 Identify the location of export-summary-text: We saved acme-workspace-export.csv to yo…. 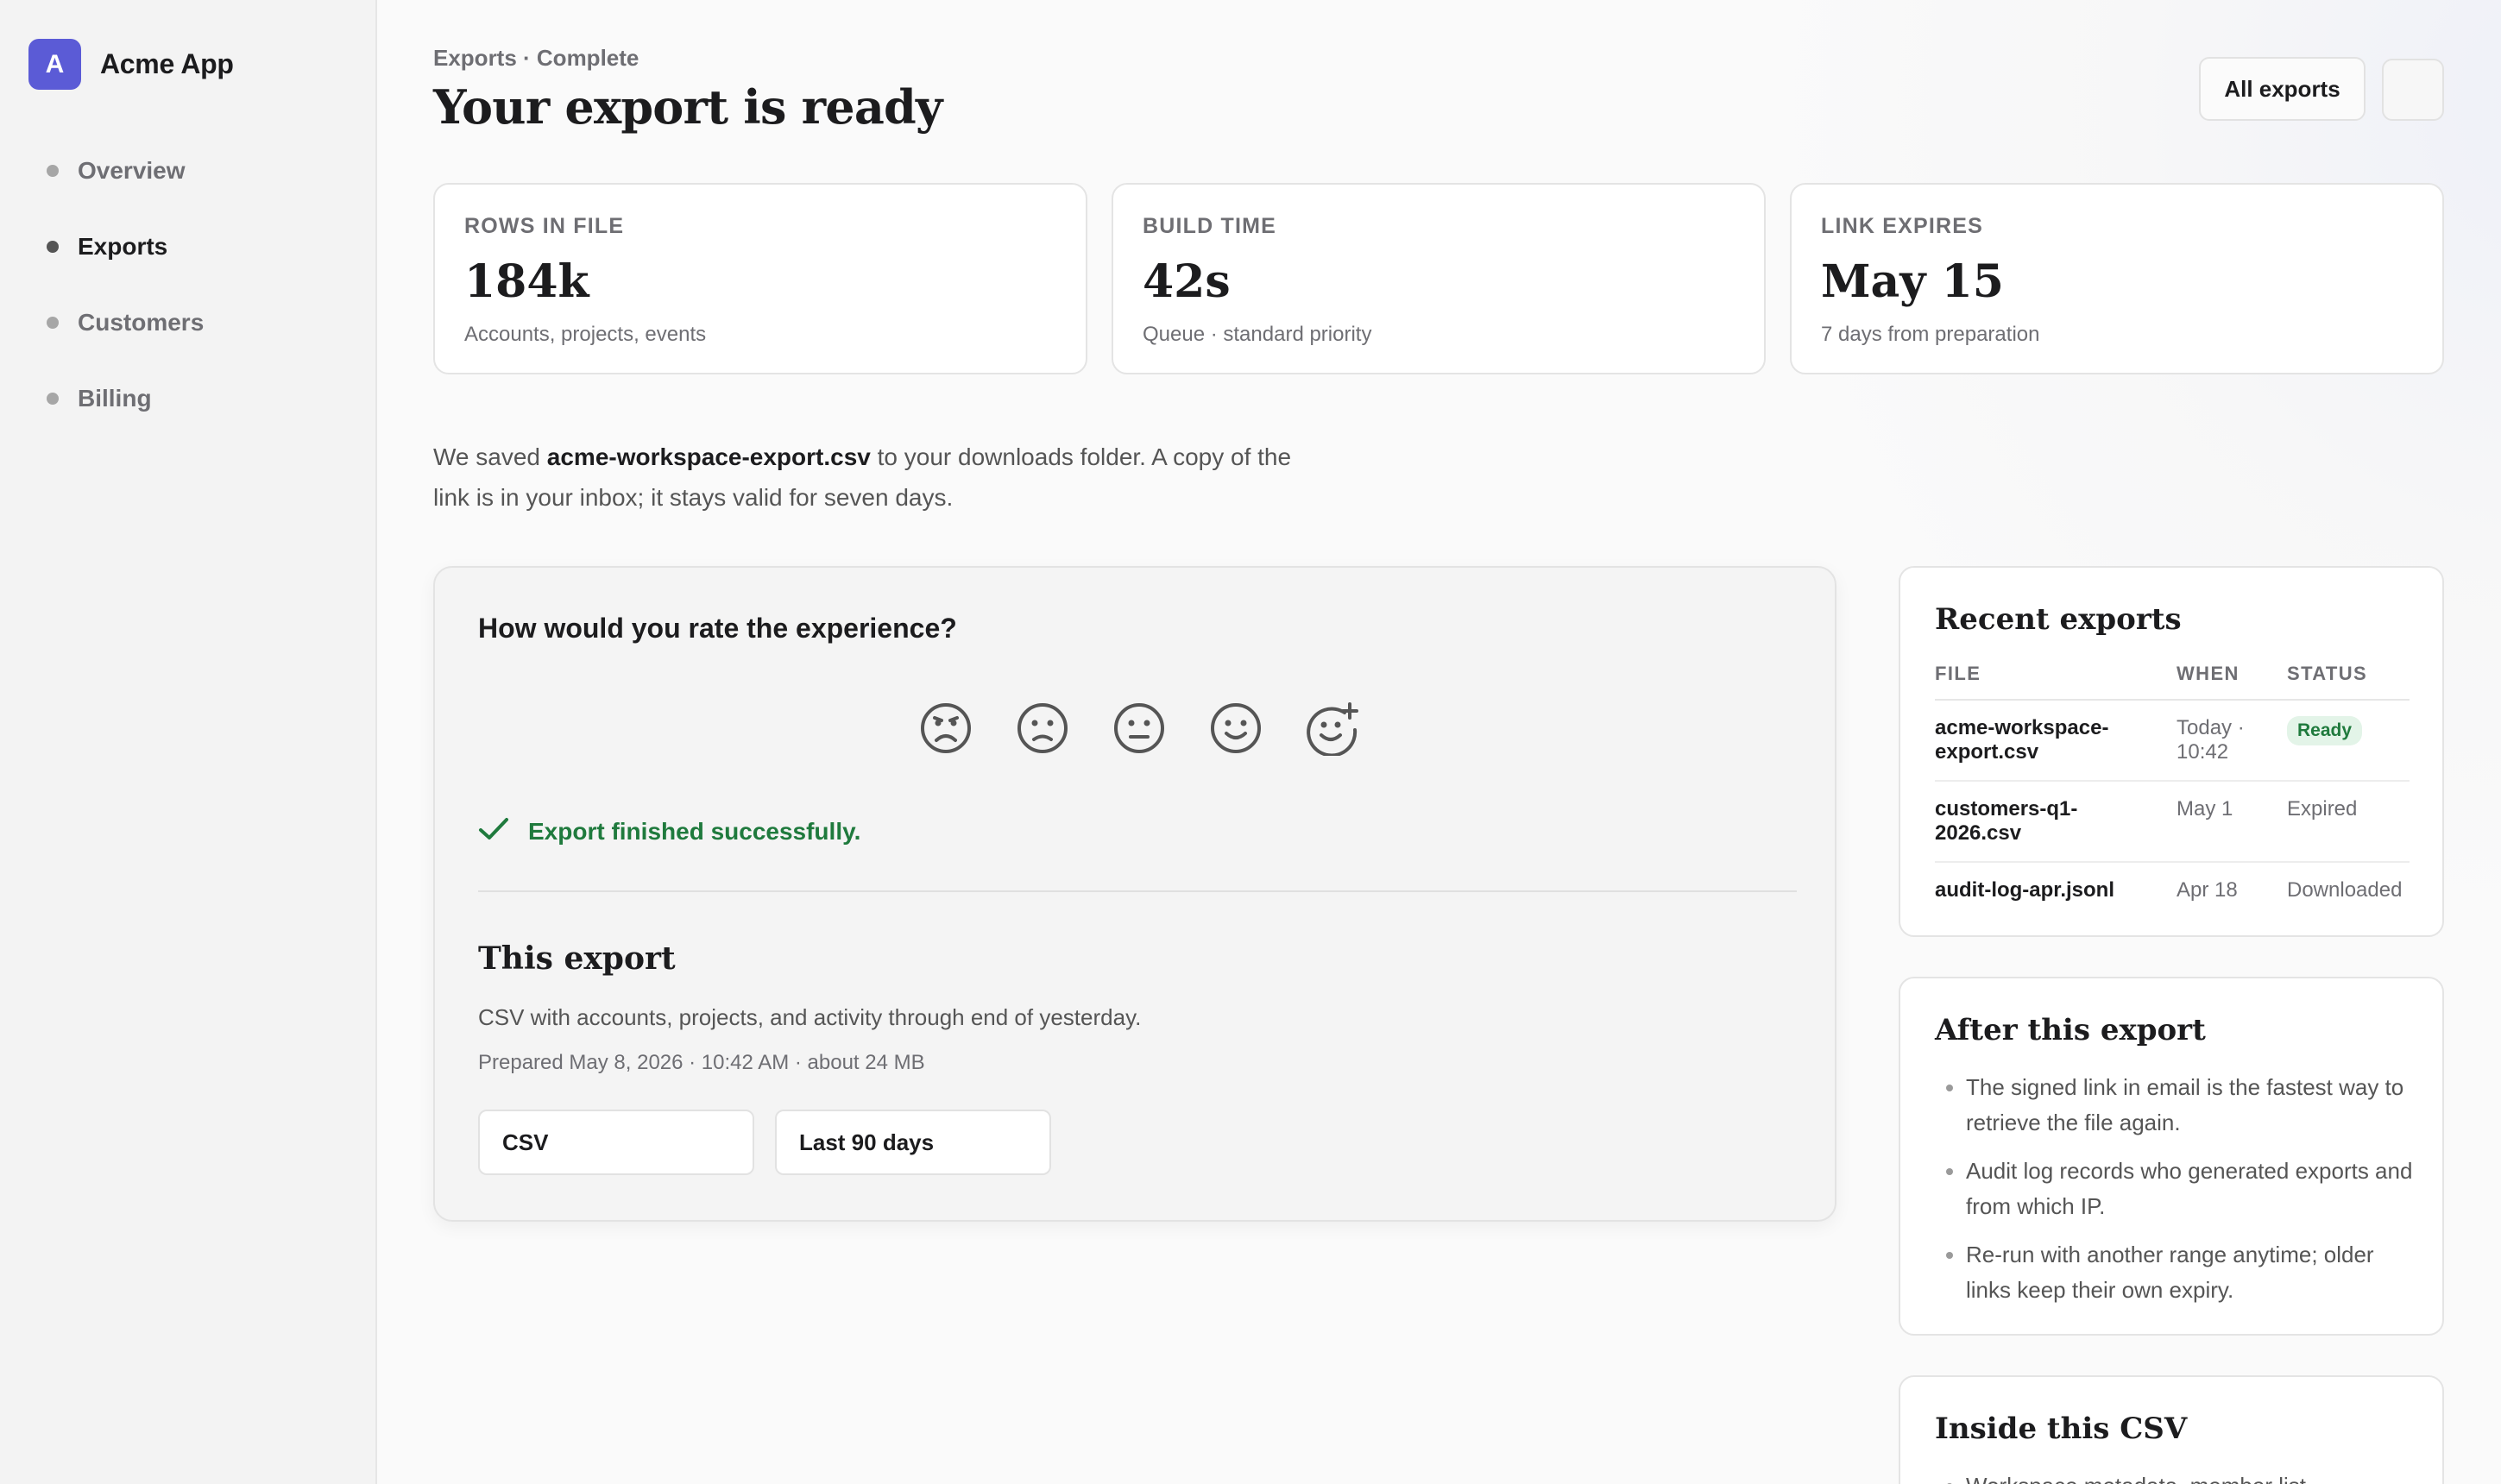
(877, 477).